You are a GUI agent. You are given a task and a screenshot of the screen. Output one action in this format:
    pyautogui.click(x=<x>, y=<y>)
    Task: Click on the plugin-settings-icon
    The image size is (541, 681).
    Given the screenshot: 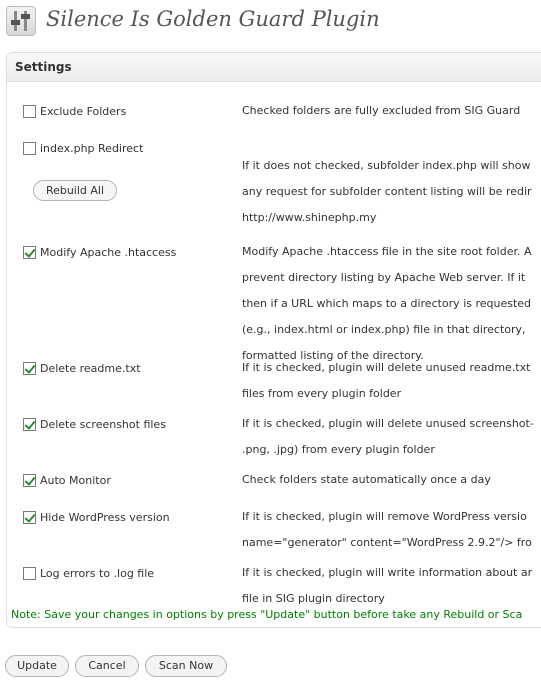 What is the action you would take?
    pyautogui.click(x=21, y=21)
    